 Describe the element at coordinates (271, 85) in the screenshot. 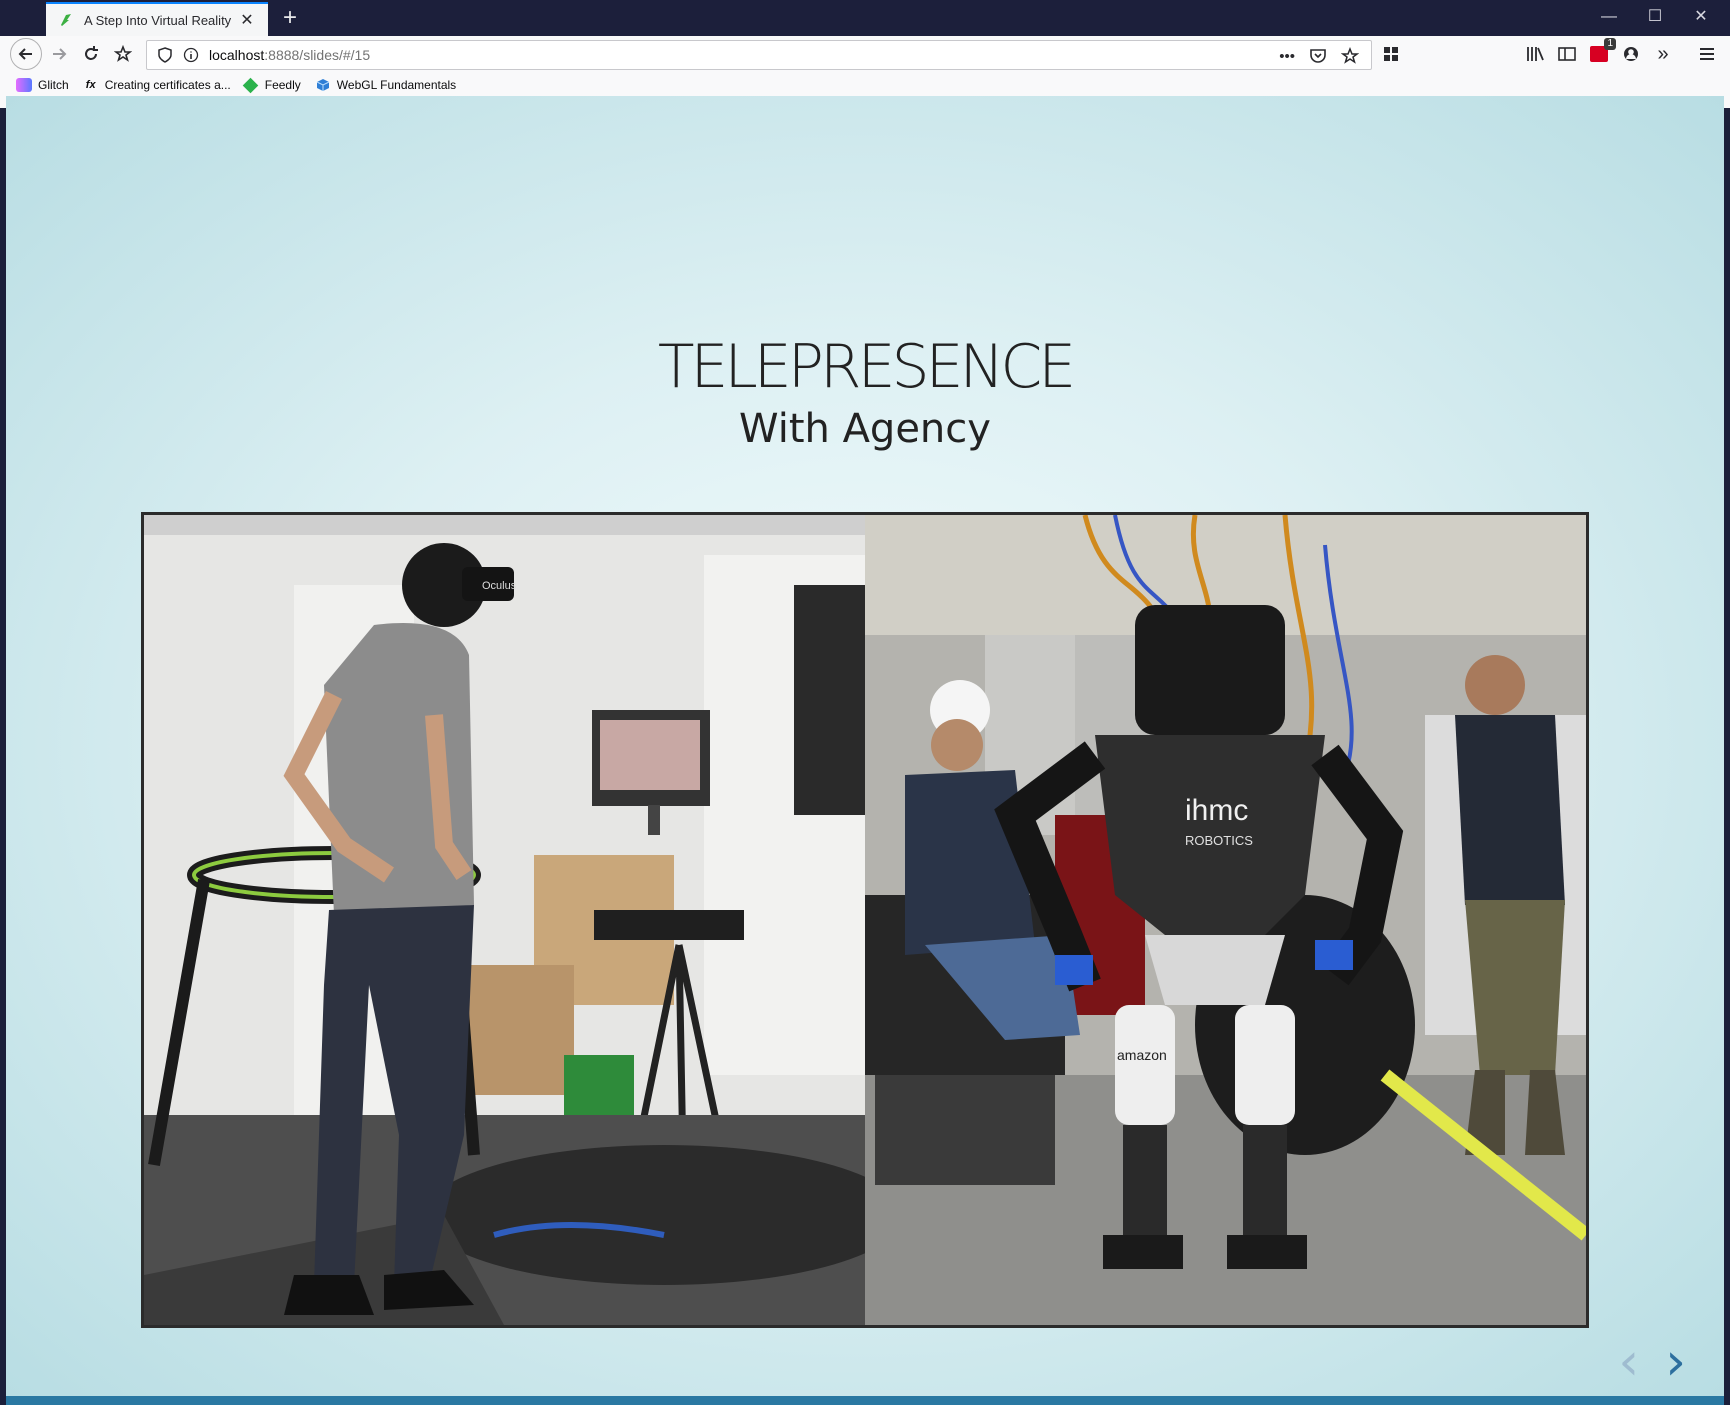

I see `bookmark-feedly: Feedly` at that location.